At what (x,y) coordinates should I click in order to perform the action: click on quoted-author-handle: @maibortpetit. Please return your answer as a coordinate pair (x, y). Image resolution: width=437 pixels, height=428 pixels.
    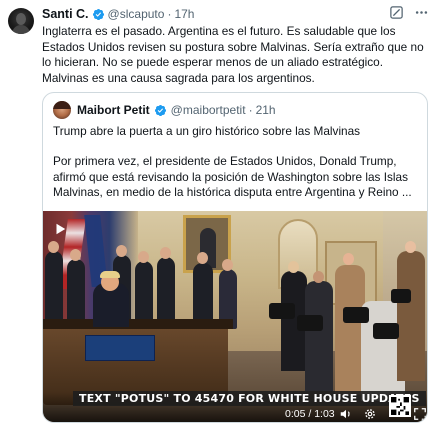
    Looking at the image, I should click on (208, 110).